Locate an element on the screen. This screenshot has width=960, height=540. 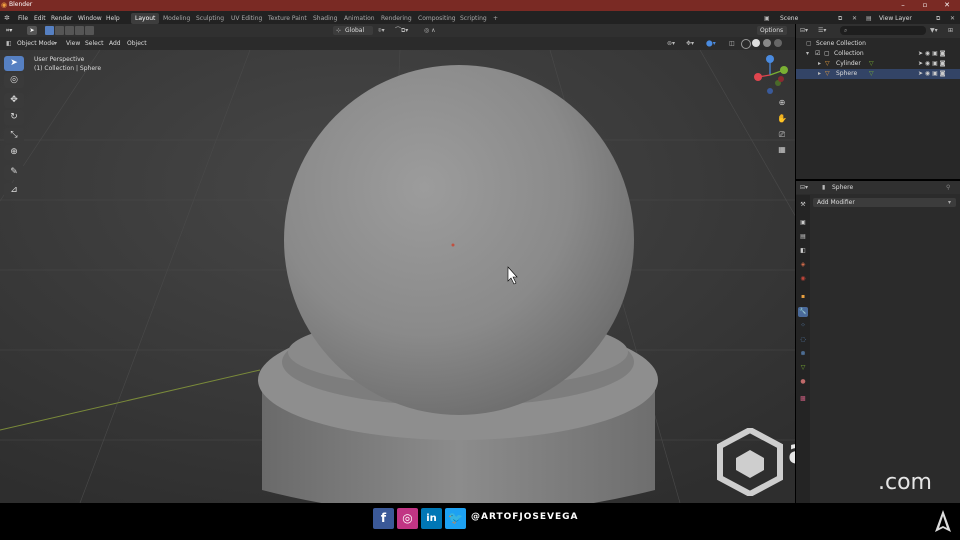
tab-layout: Layout is located at coordinates (145, 18).